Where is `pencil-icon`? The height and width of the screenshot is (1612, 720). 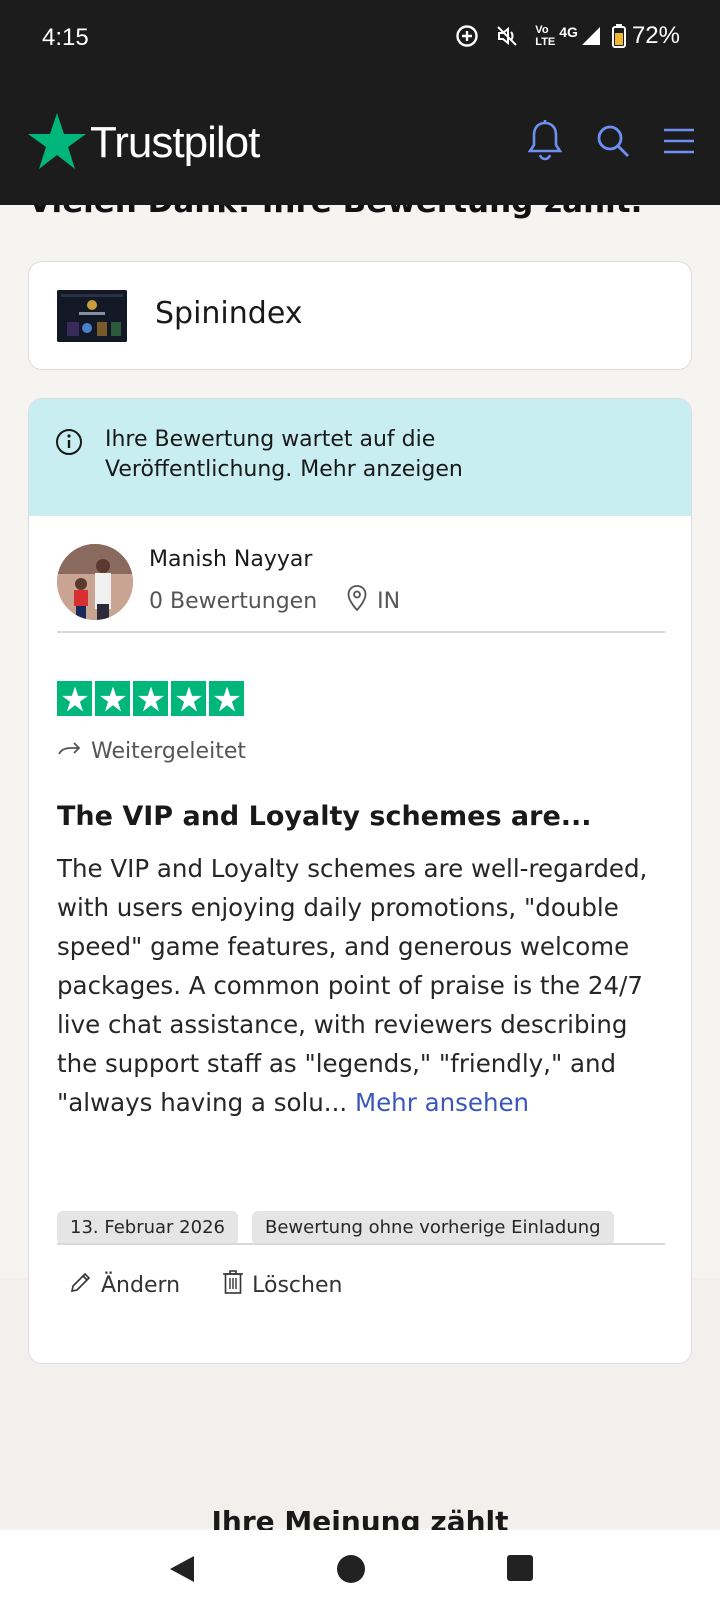 pencil-icon is located at coordinates (81, 1285).